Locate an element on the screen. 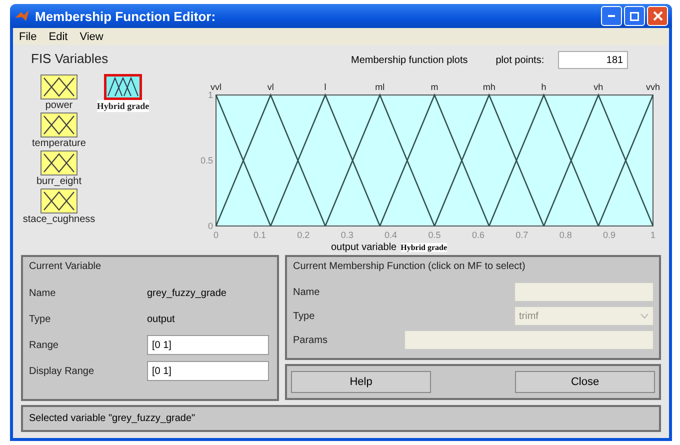 The height and width of the screenshot is (445, 680). tick-label: 0.6 is located at coordinates (478, 235).